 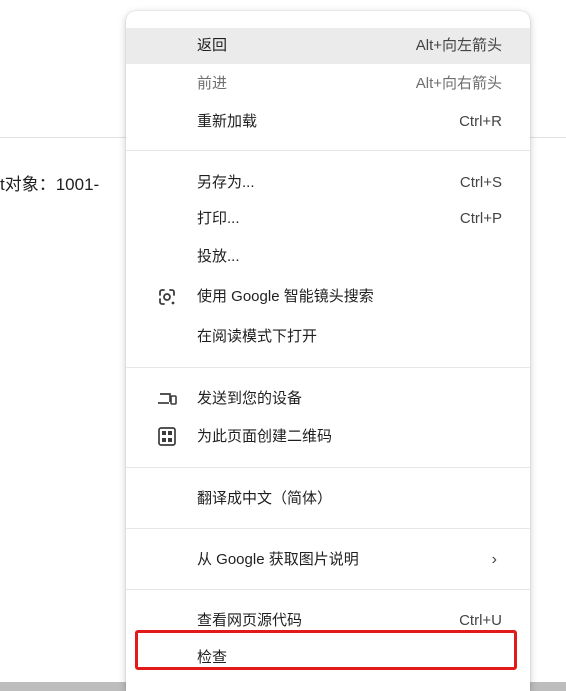 What do you see at coordinates (250, 620) in the screenshot?
I see `menu-item-label: 查看网页源代码` at bounding box center [250, 620].